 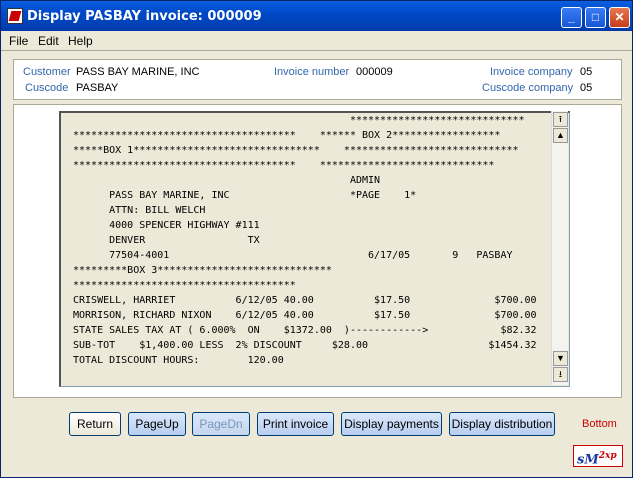 What do you see at coordinates (559, 248) in the screenshot?
I see `report-scrollbar: ⭱ ▲ ▼ ⭳` at bounding box center [559, 248].